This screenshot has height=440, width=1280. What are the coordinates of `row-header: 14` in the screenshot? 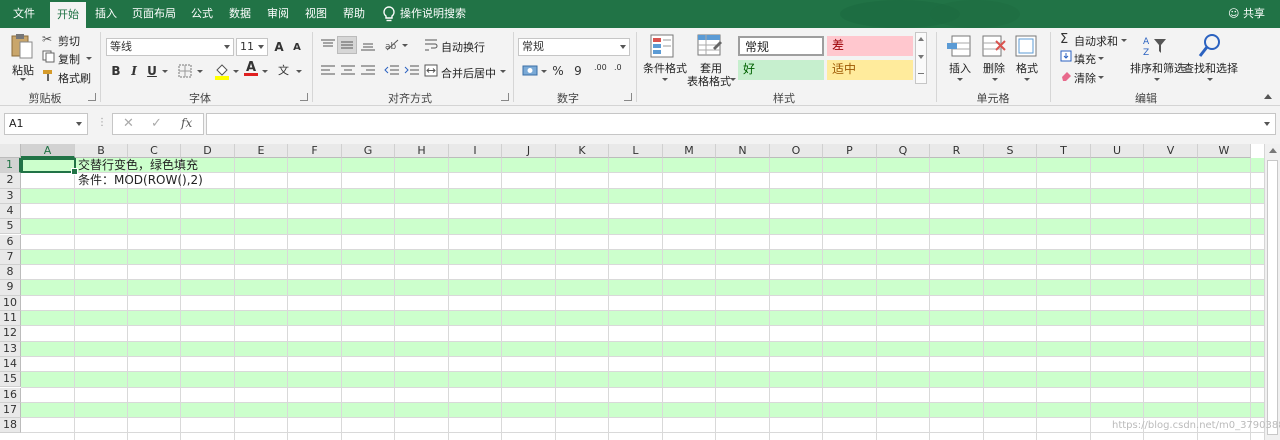 It's located at (10, 364).